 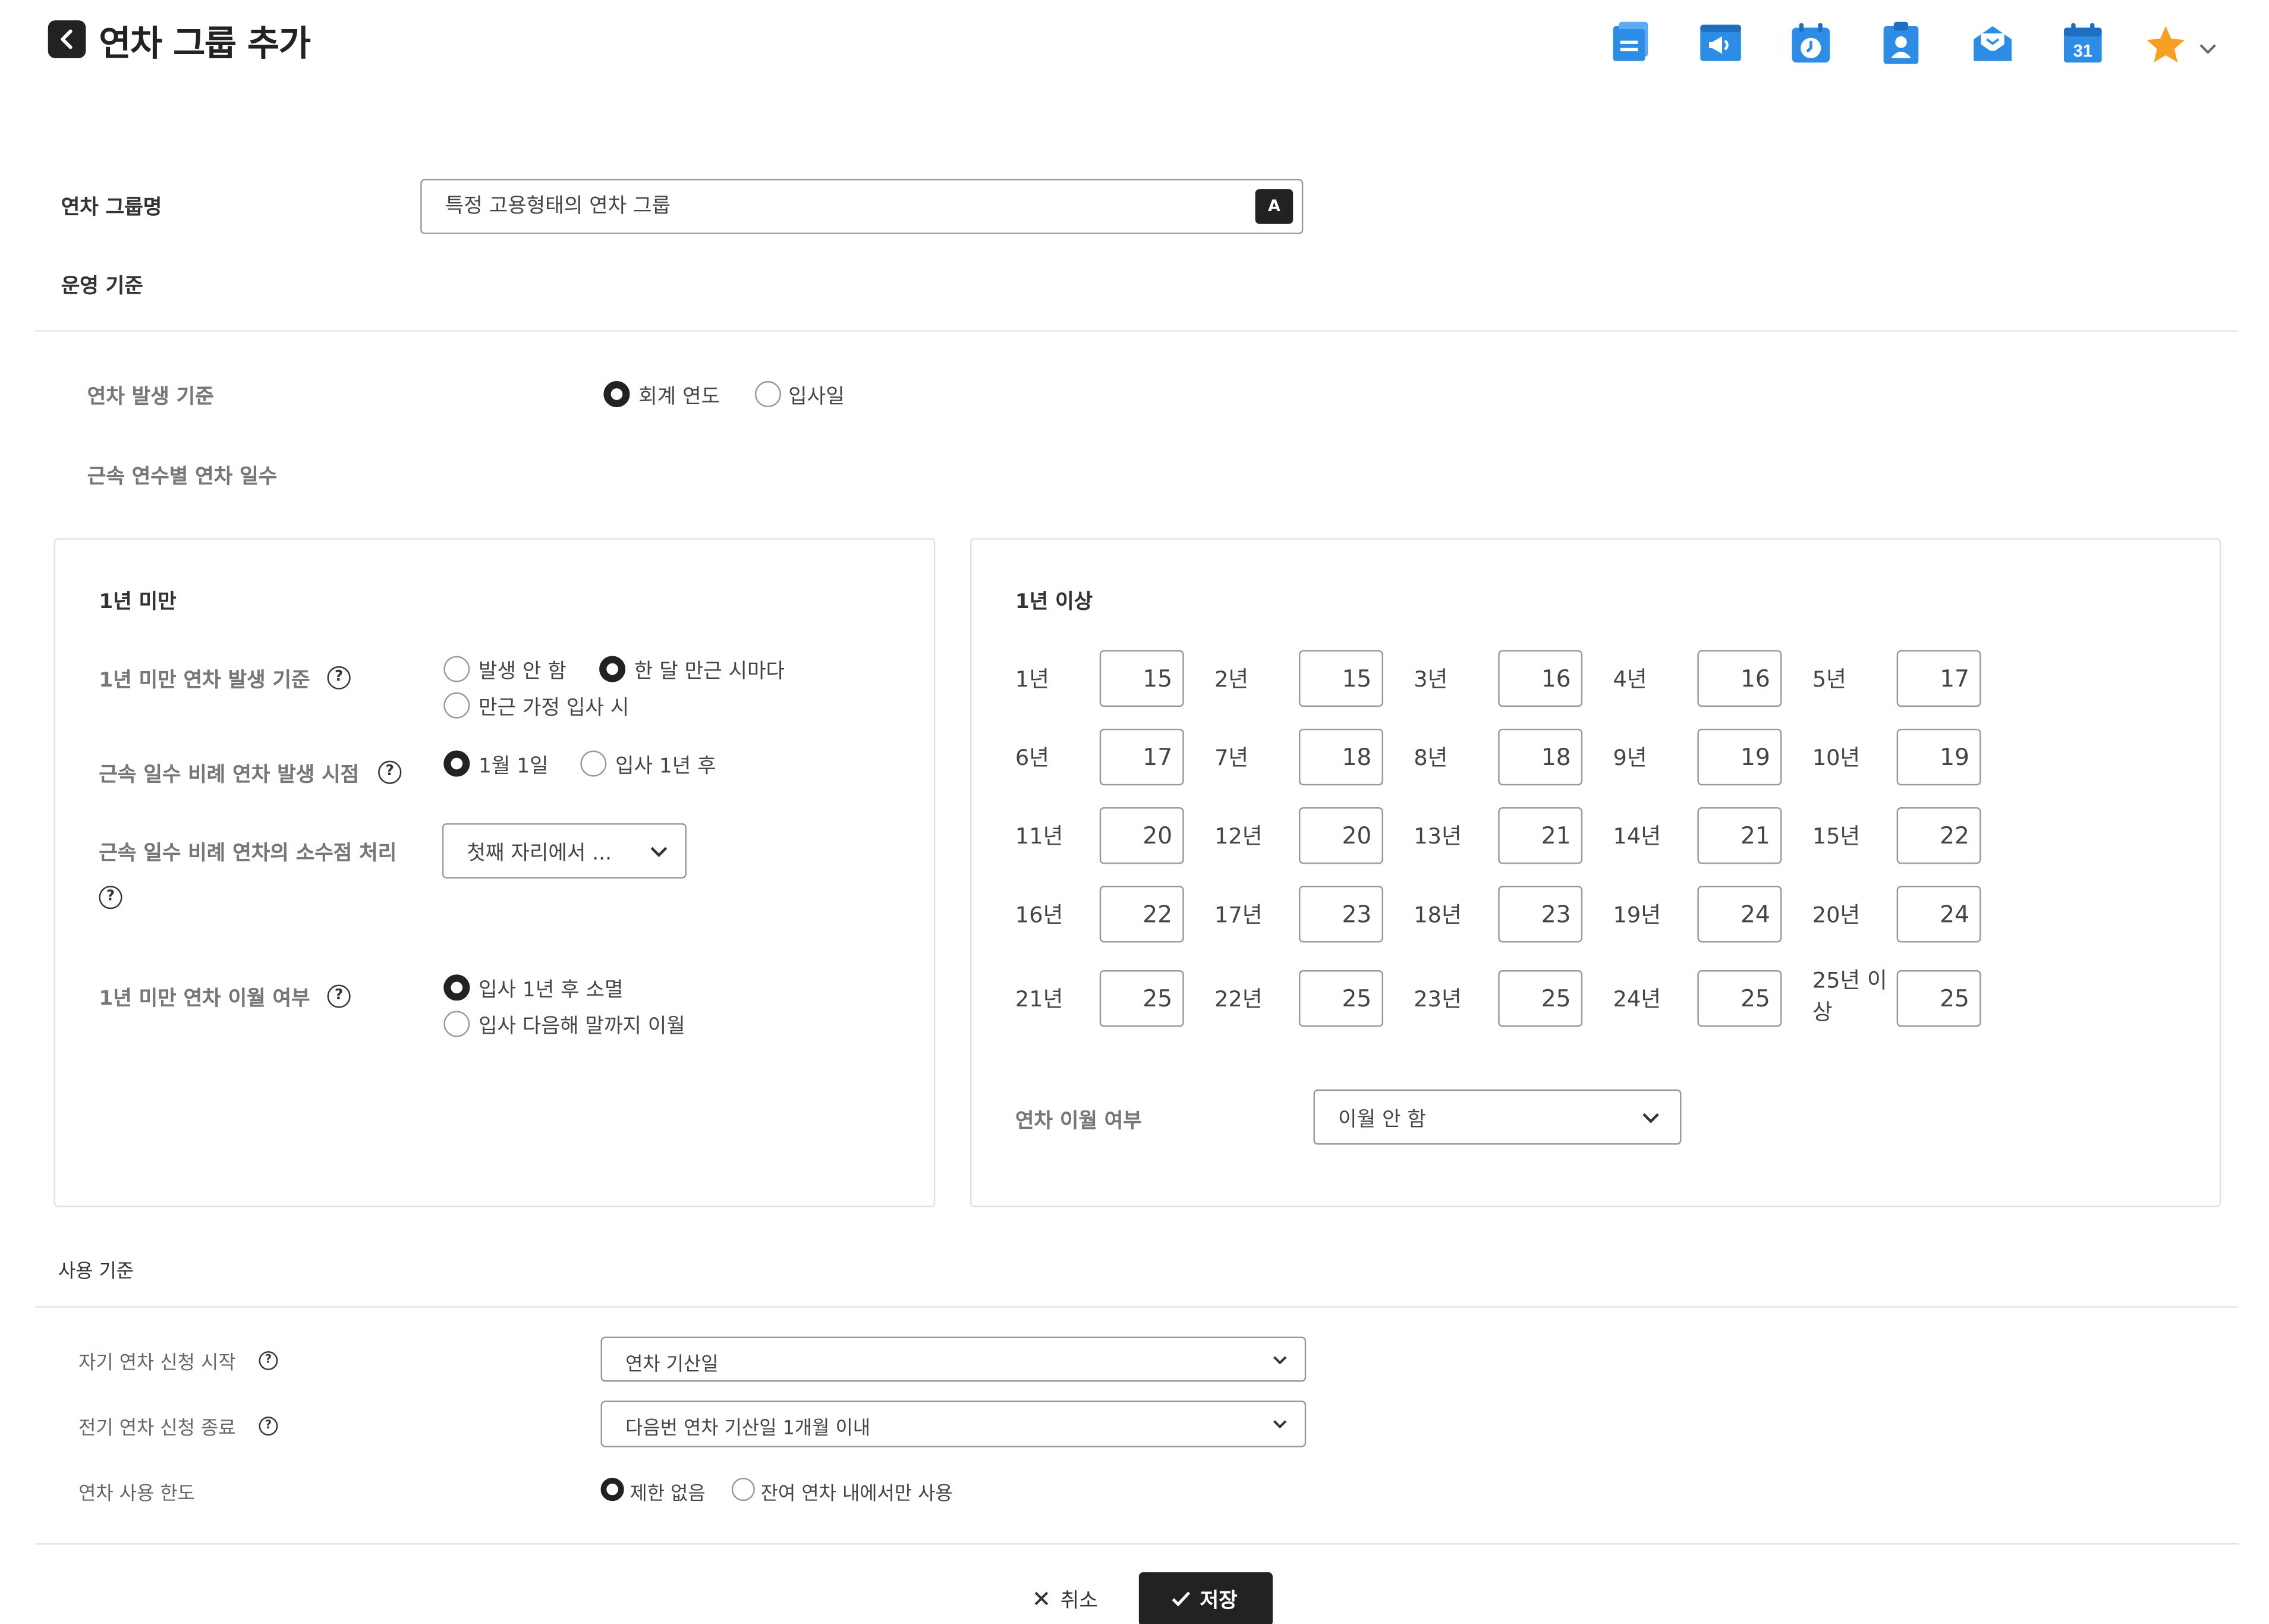 What do you see at coordinates (1630, 43) in the screenshot?
I see `board-icon` at bounding box center [1630, 43].